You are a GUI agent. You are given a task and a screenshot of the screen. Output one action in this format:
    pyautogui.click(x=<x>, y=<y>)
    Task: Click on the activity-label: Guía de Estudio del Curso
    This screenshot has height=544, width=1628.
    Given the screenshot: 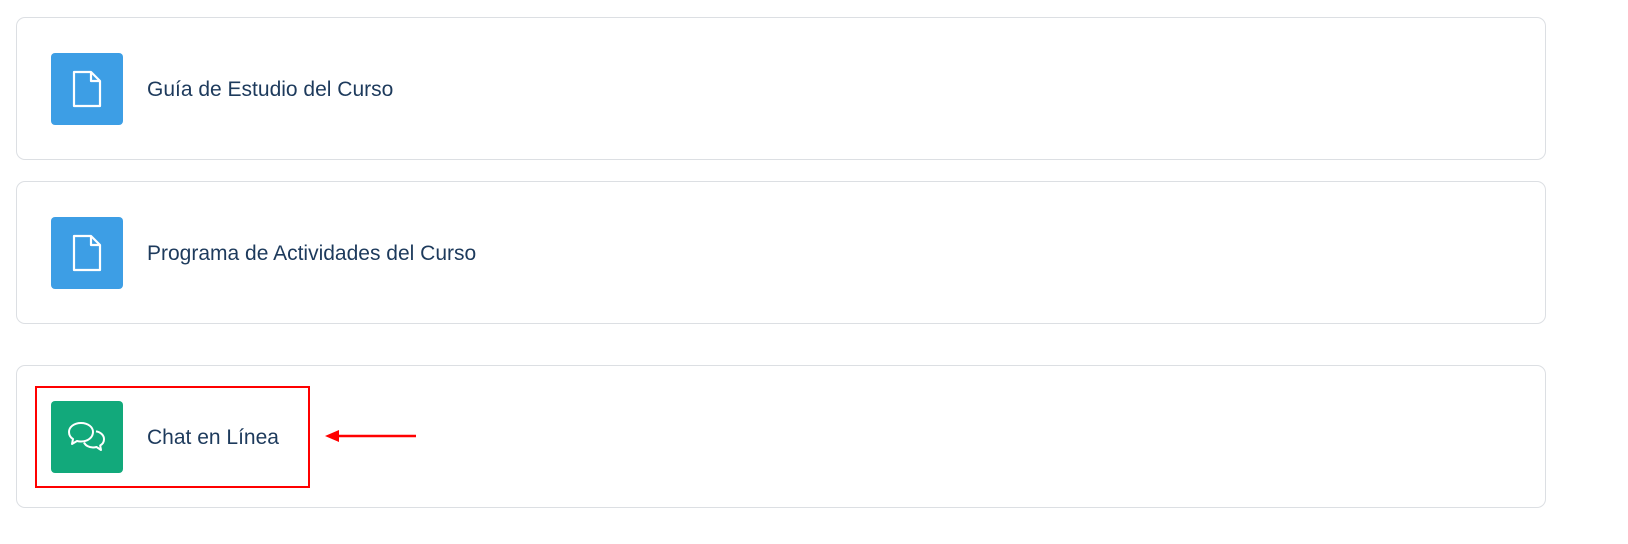 What is the action you would take?
    pyautogui.click(x=270, y=90)
    